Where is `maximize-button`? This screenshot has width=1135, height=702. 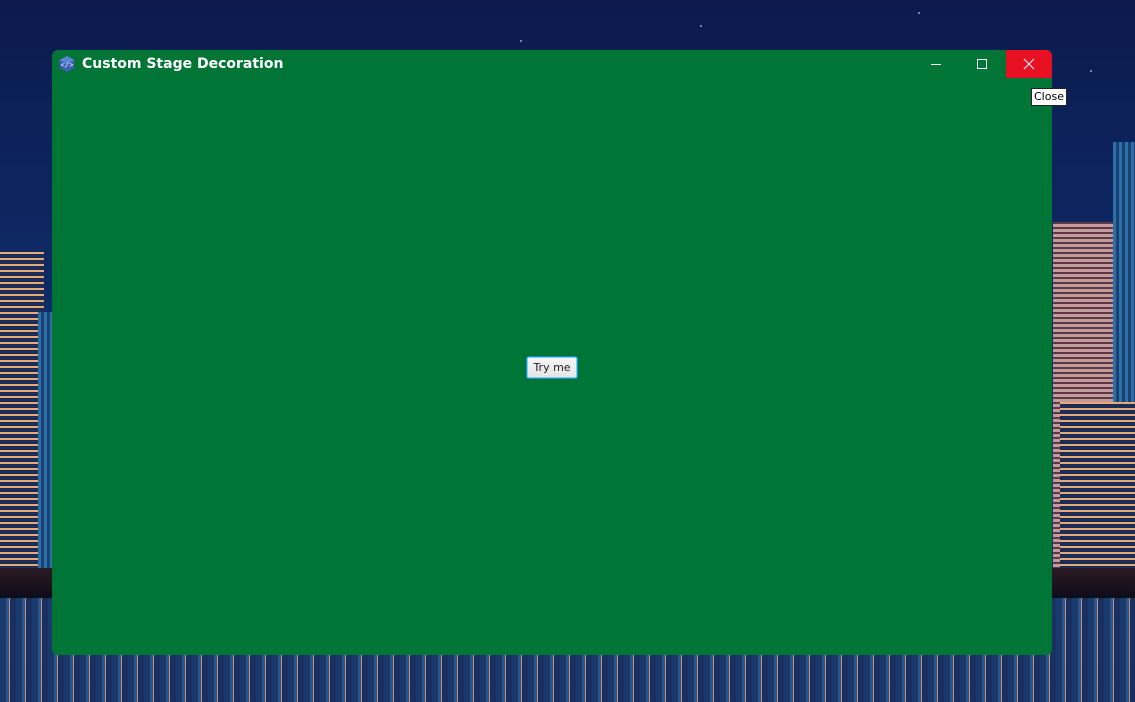 maximize-button is located at coordinates (982, 64).